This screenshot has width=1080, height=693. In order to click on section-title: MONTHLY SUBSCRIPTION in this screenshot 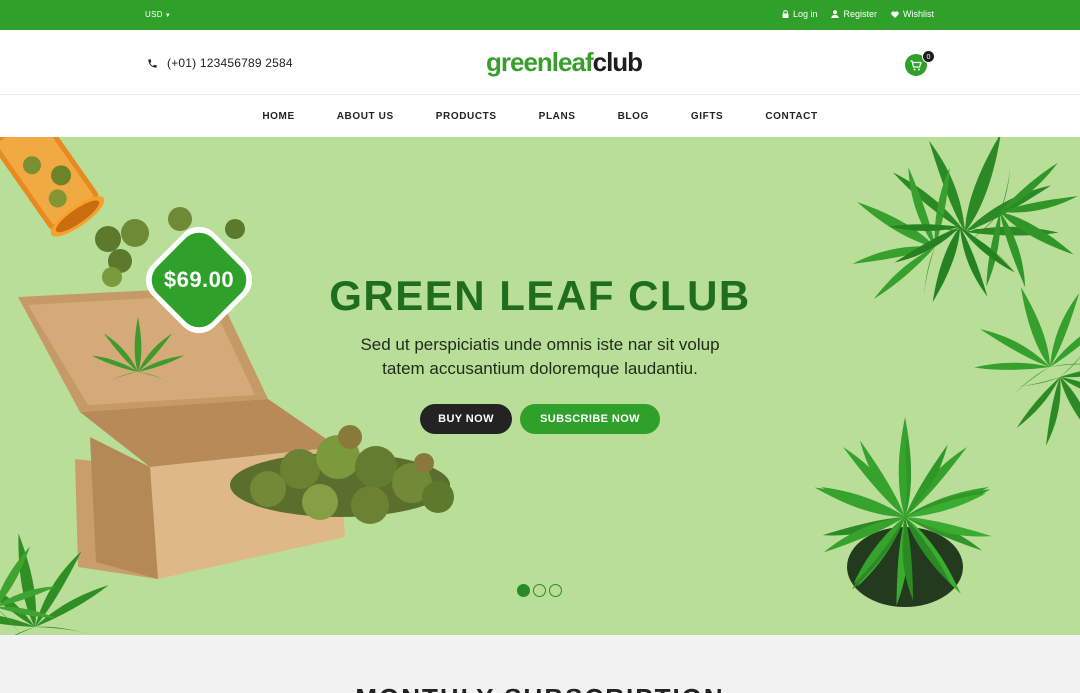, I will do `click(540, 688)`.